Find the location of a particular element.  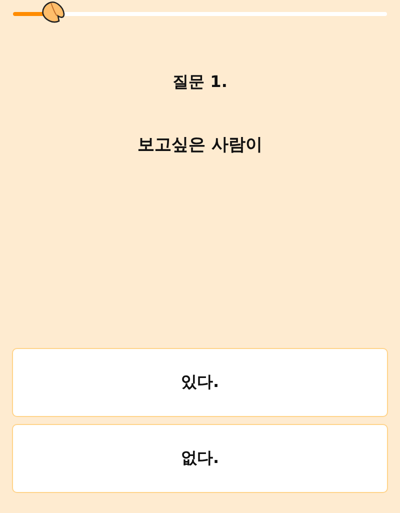

answer-button: 없다. is located at coordinates (200, 458).